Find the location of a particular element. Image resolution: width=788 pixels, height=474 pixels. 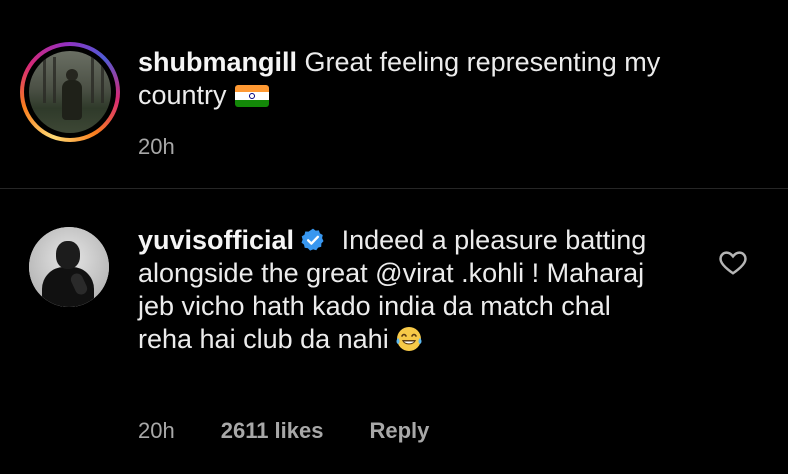

verified-badge-icon is located at coordinates (312, 239).